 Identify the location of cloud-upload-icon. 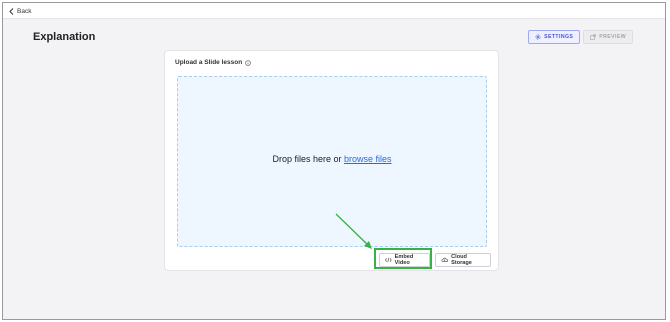
(444, 260).